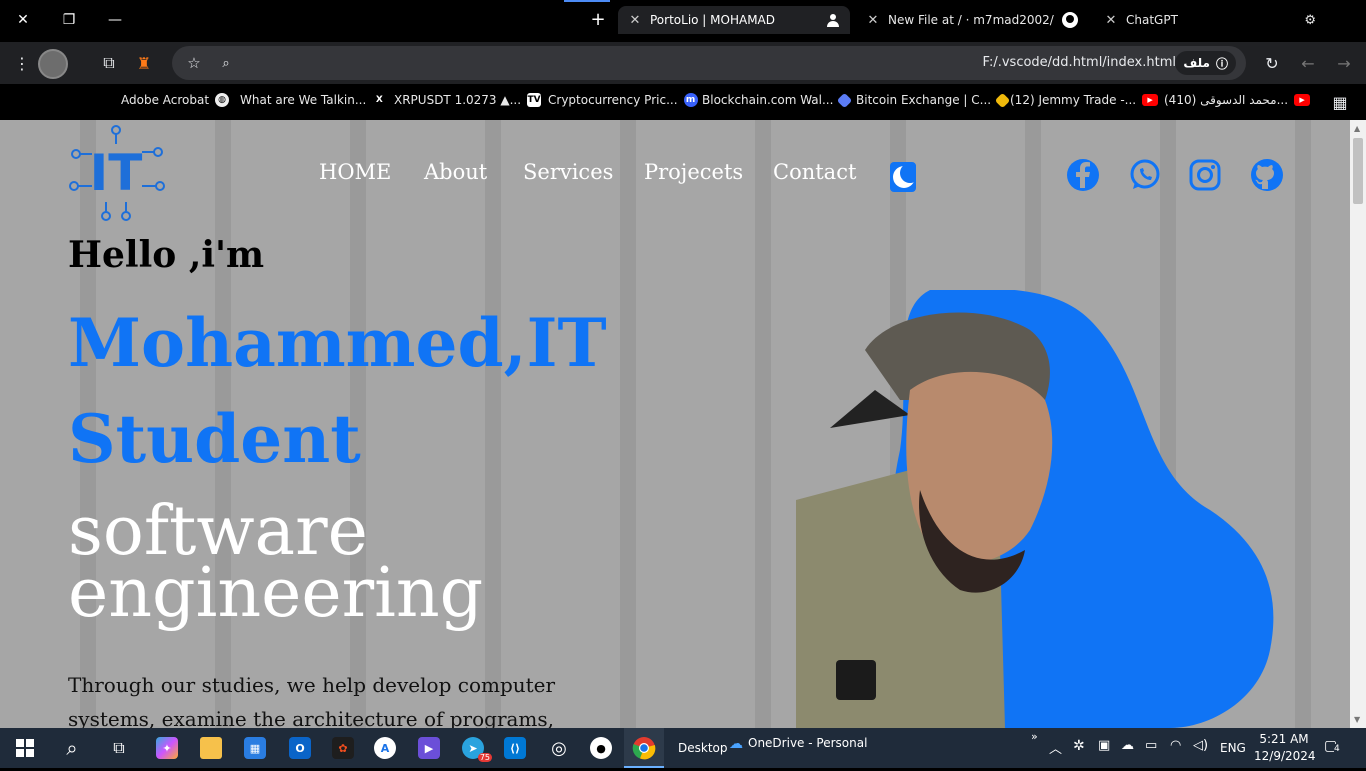 Image resolution: width=1366 pixels, height=771 pixels. Describe the element at coordinates (1002, 100) in the screenshot. I see `binance-icon` at that location.